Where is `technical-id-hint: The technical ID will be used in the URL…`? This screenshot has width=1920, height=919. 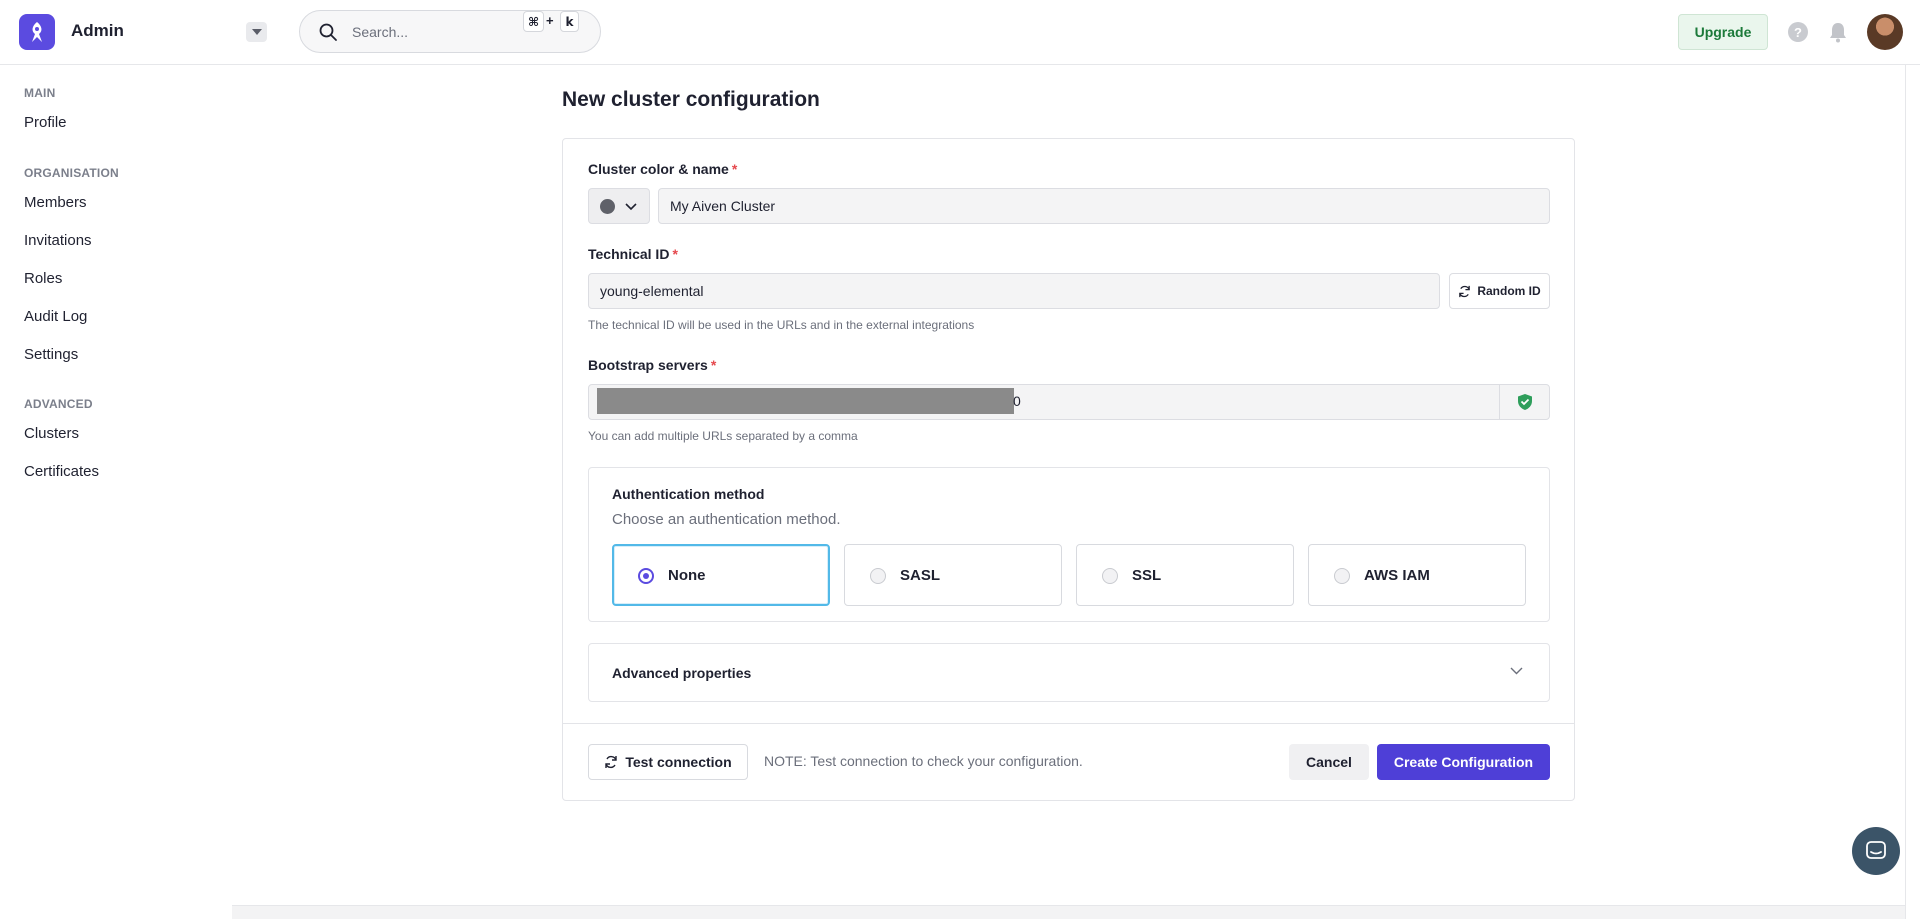 technical-id-hint: The technical ID will be used in the URL… is located at coordinates (781, 325).